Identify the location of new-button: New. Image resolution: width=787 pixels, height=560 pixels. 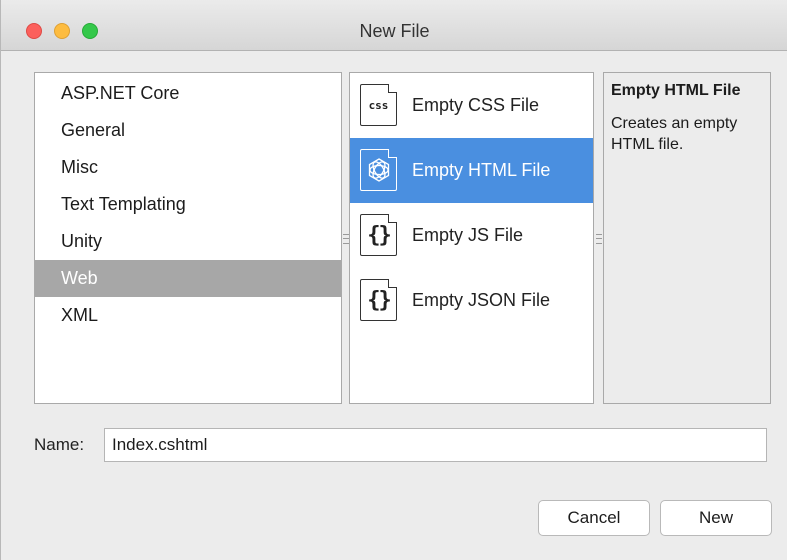
(716, 518).